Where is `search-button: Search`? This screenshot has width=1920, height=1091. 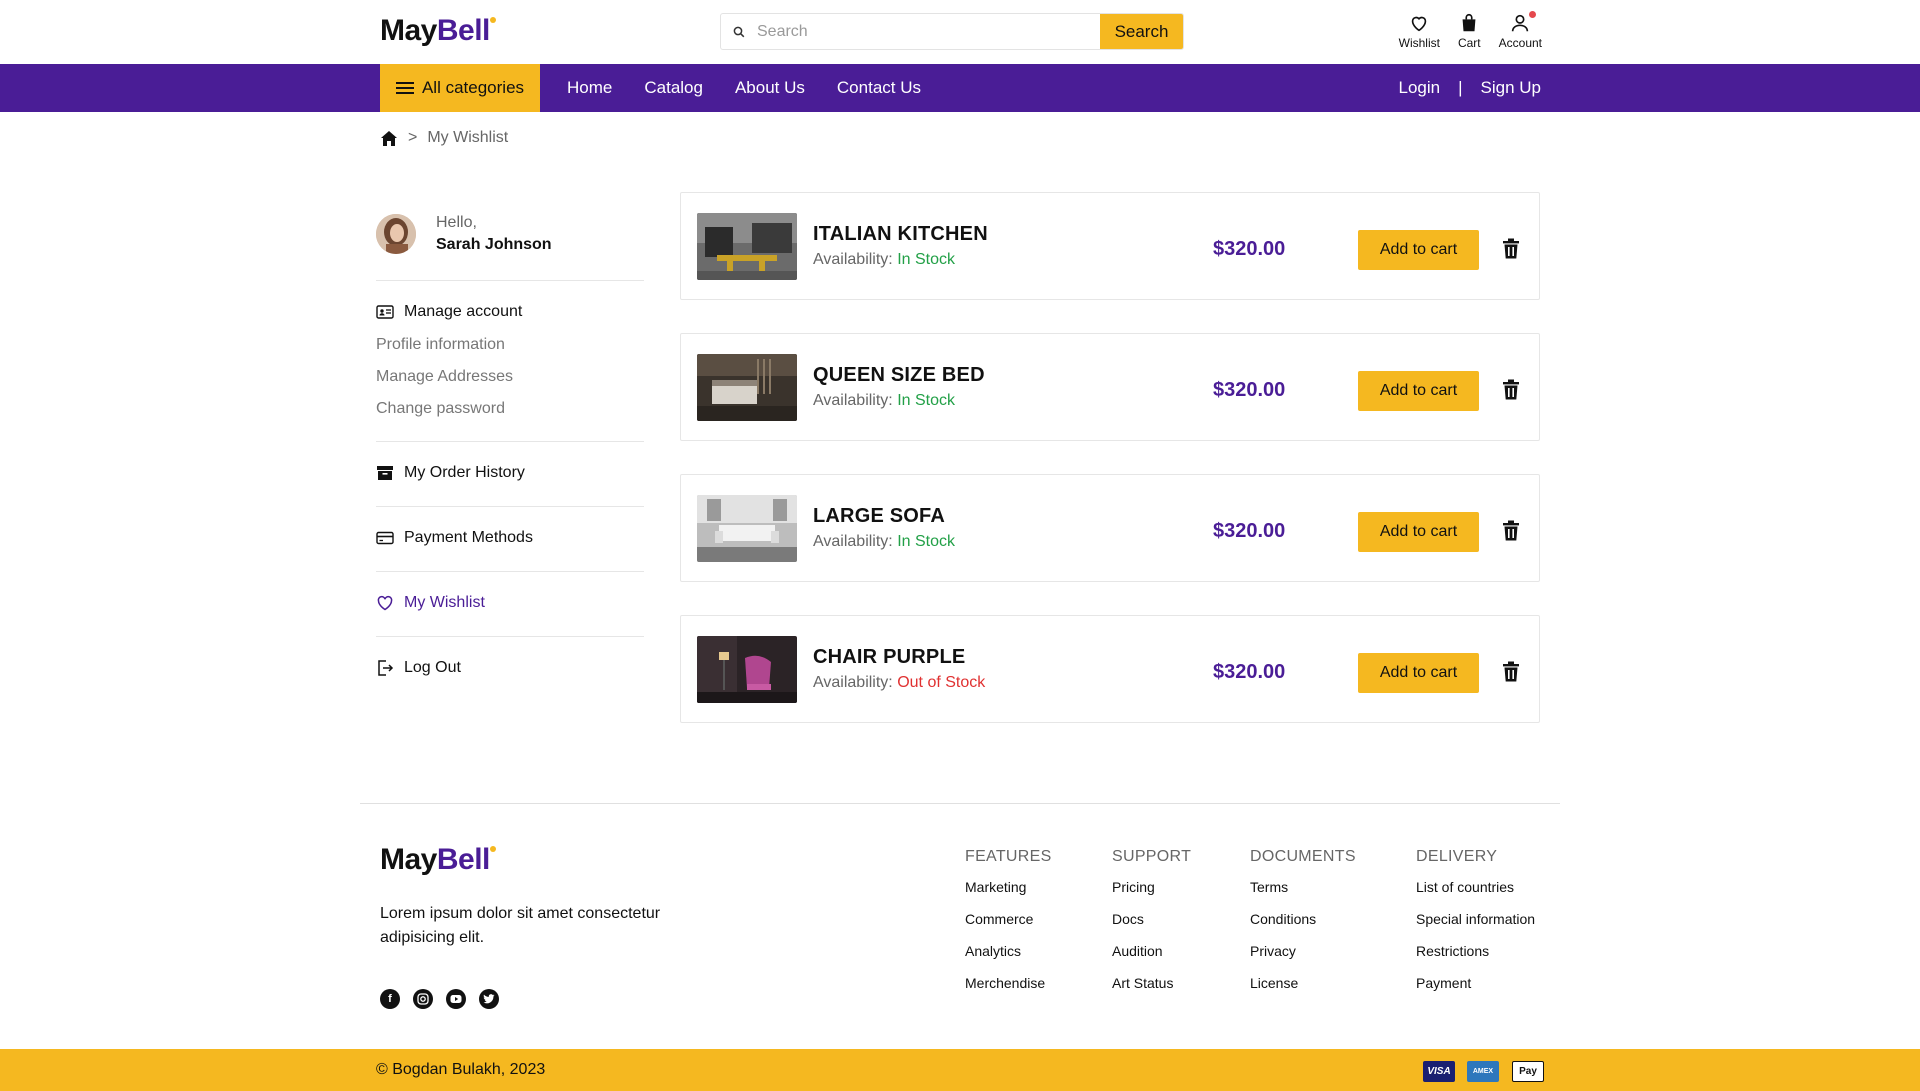
search-button: Search is located at coordinates (1141, 31).